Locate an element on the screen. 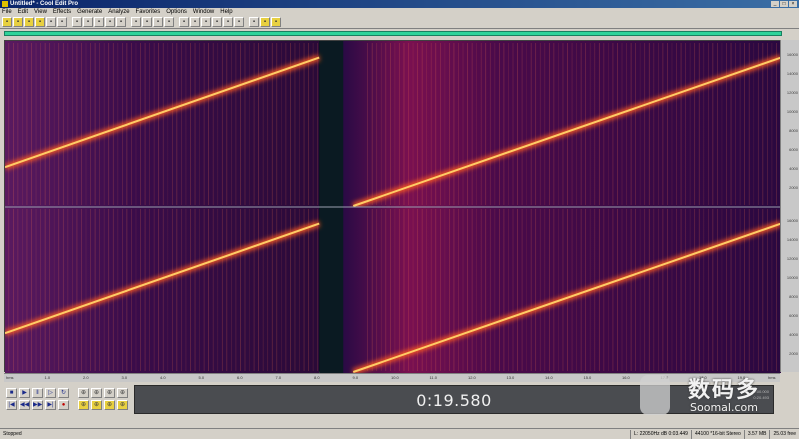 This screenshot has width=799, height=439. settings-icon: ▪ is located at coordinates (265, 22).